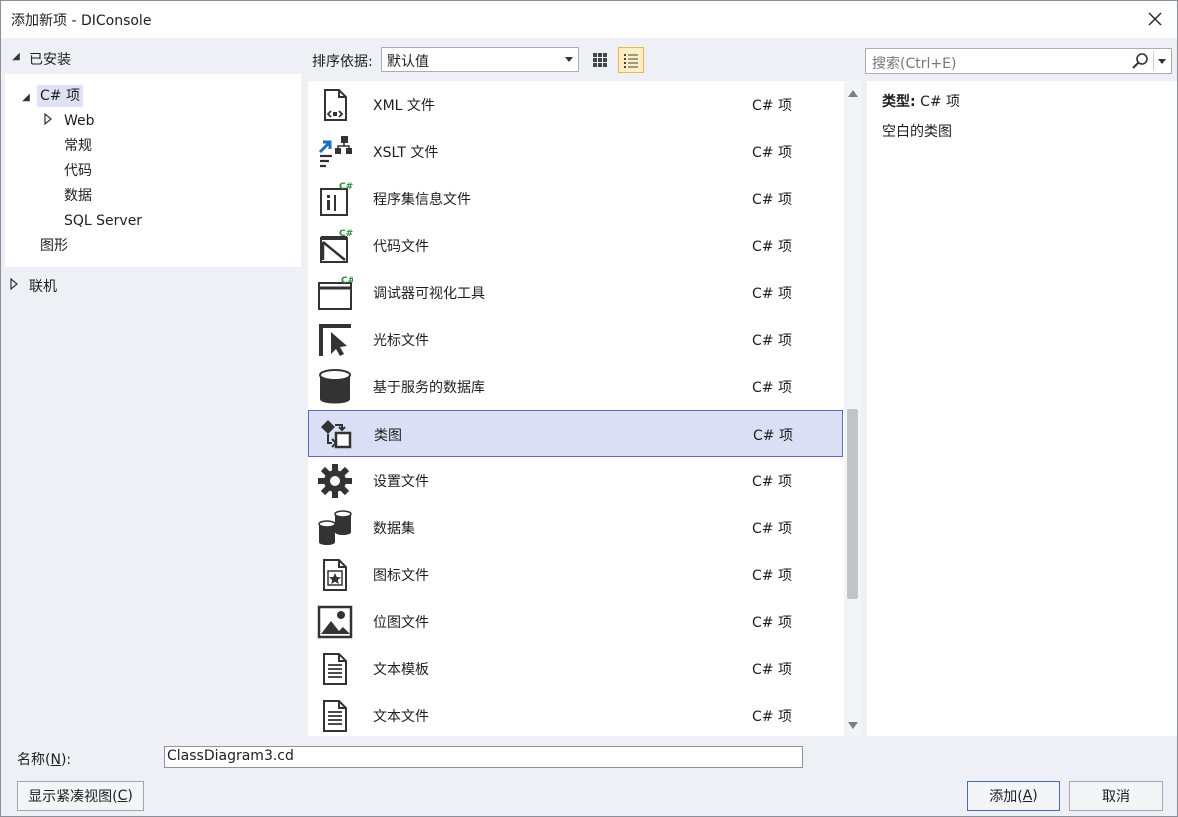 The width and height of the screenshot is (1178, 817). What do you see at coordinates (14, 285) in the screenshot?
I see `expand-triangle-icon` at bounding box center [14, 285].